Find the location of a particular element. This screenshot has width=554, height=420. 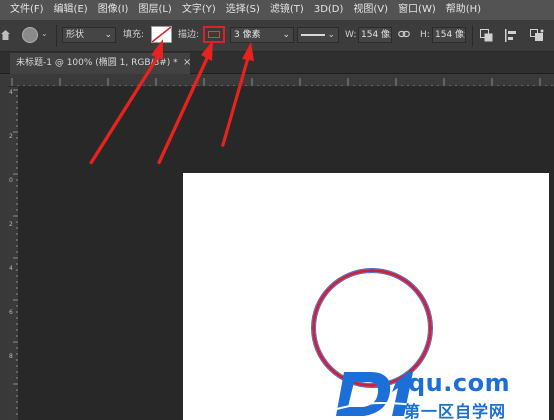

no-fill-icon is located at coordinates (161, 34).